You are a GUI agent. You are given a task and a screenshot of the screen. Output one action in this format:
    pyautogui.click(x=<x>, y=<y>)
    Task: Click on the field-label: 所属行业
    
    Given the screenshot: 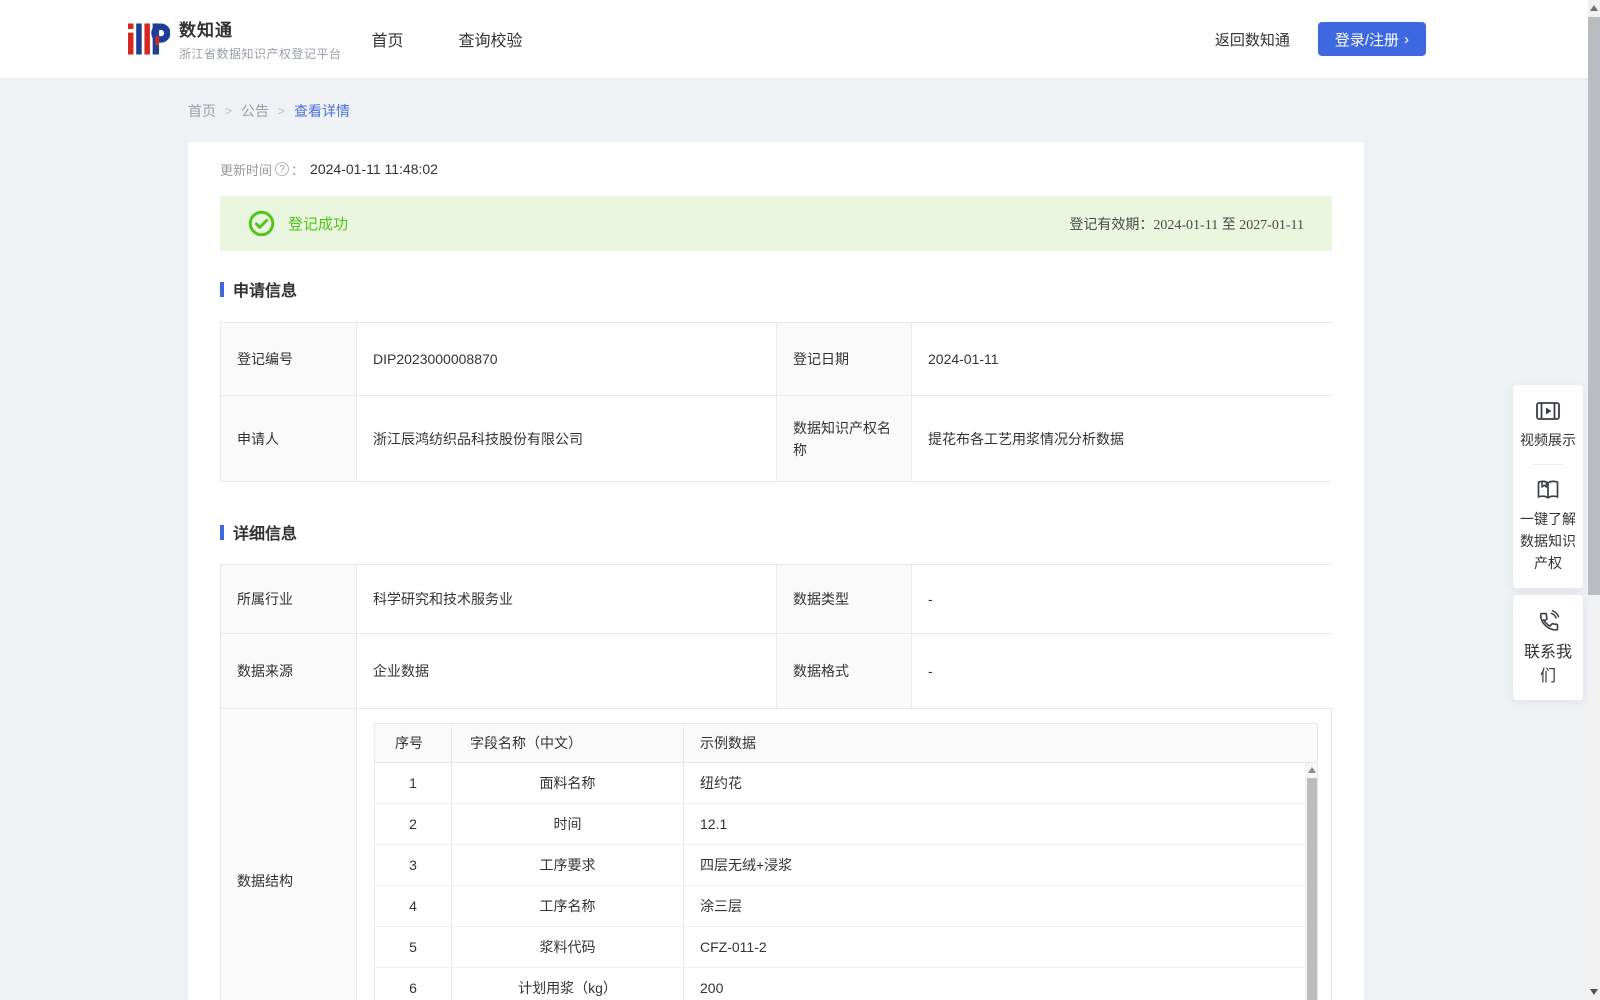 What is the action you would take?
    pyautogui.click(x=289, y=599)
    